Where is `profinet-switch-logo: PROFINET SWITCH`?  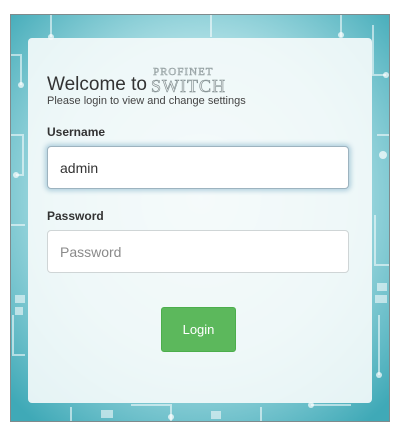 profinet-switch-logo: PROFINET SWITCH is located at coordinates (188, 81).